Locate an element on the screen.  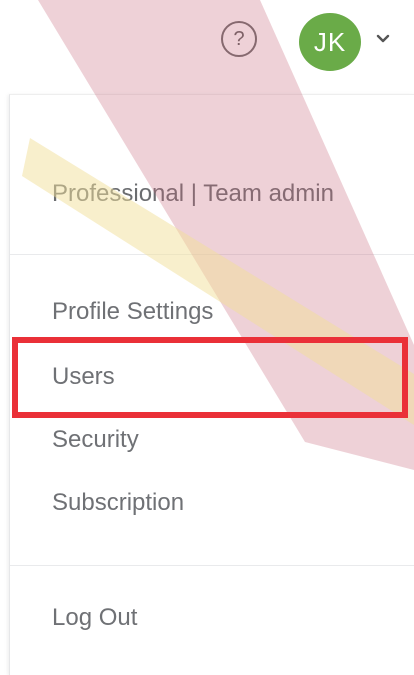
menu-item-users: Users is located at coordinates (83, 377).